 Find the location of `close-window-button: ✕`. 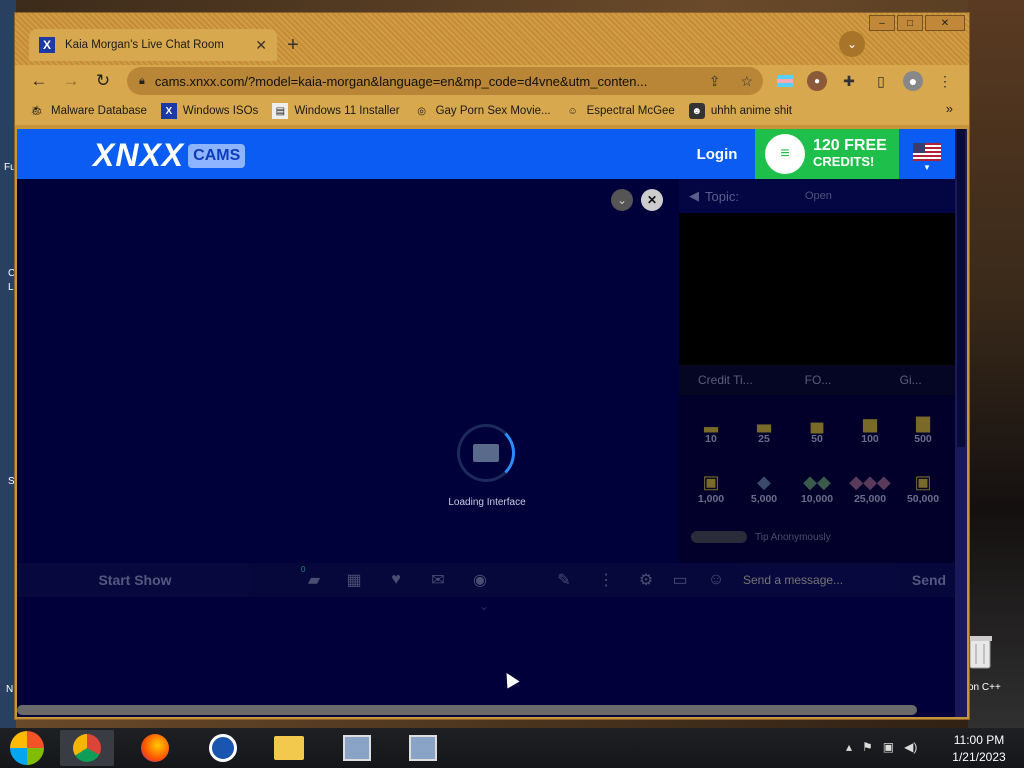

close-window-button: ✕ is located at coordinates (945, 23).